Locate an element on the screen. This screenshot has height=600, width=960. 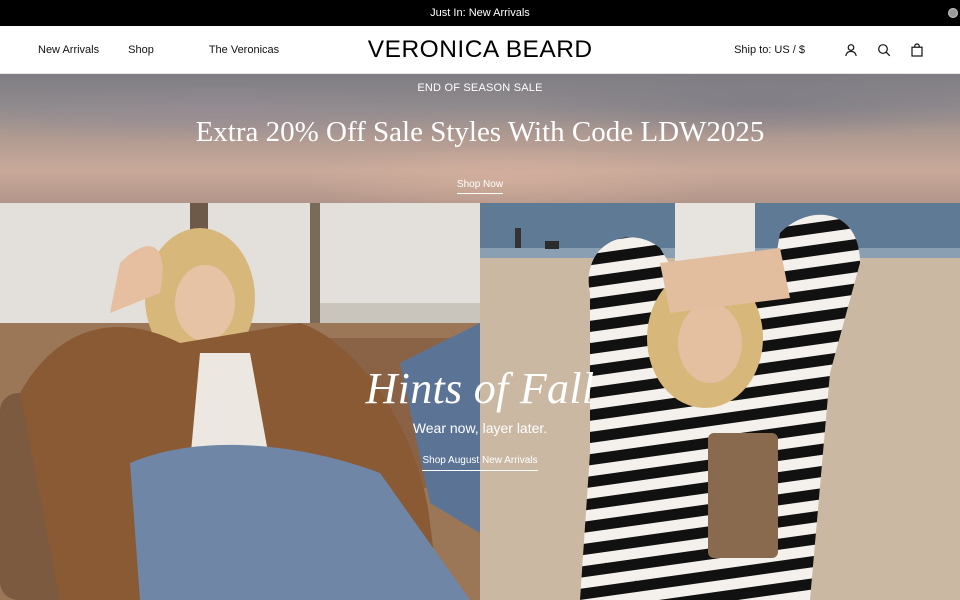
promo-cta-wrap: Shop Now is located at coordinates (480, 184).